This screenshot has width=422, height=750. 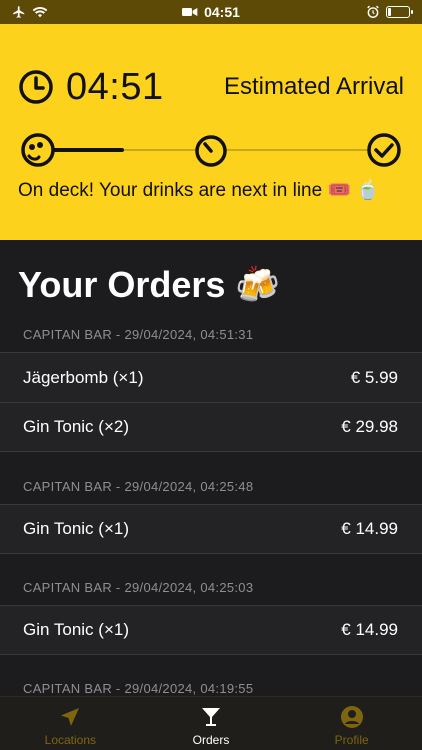 What do you see at coordinates (222, 12) in the screenshot?
I see `status-time: 04:51` at bounding box center [222, 12].